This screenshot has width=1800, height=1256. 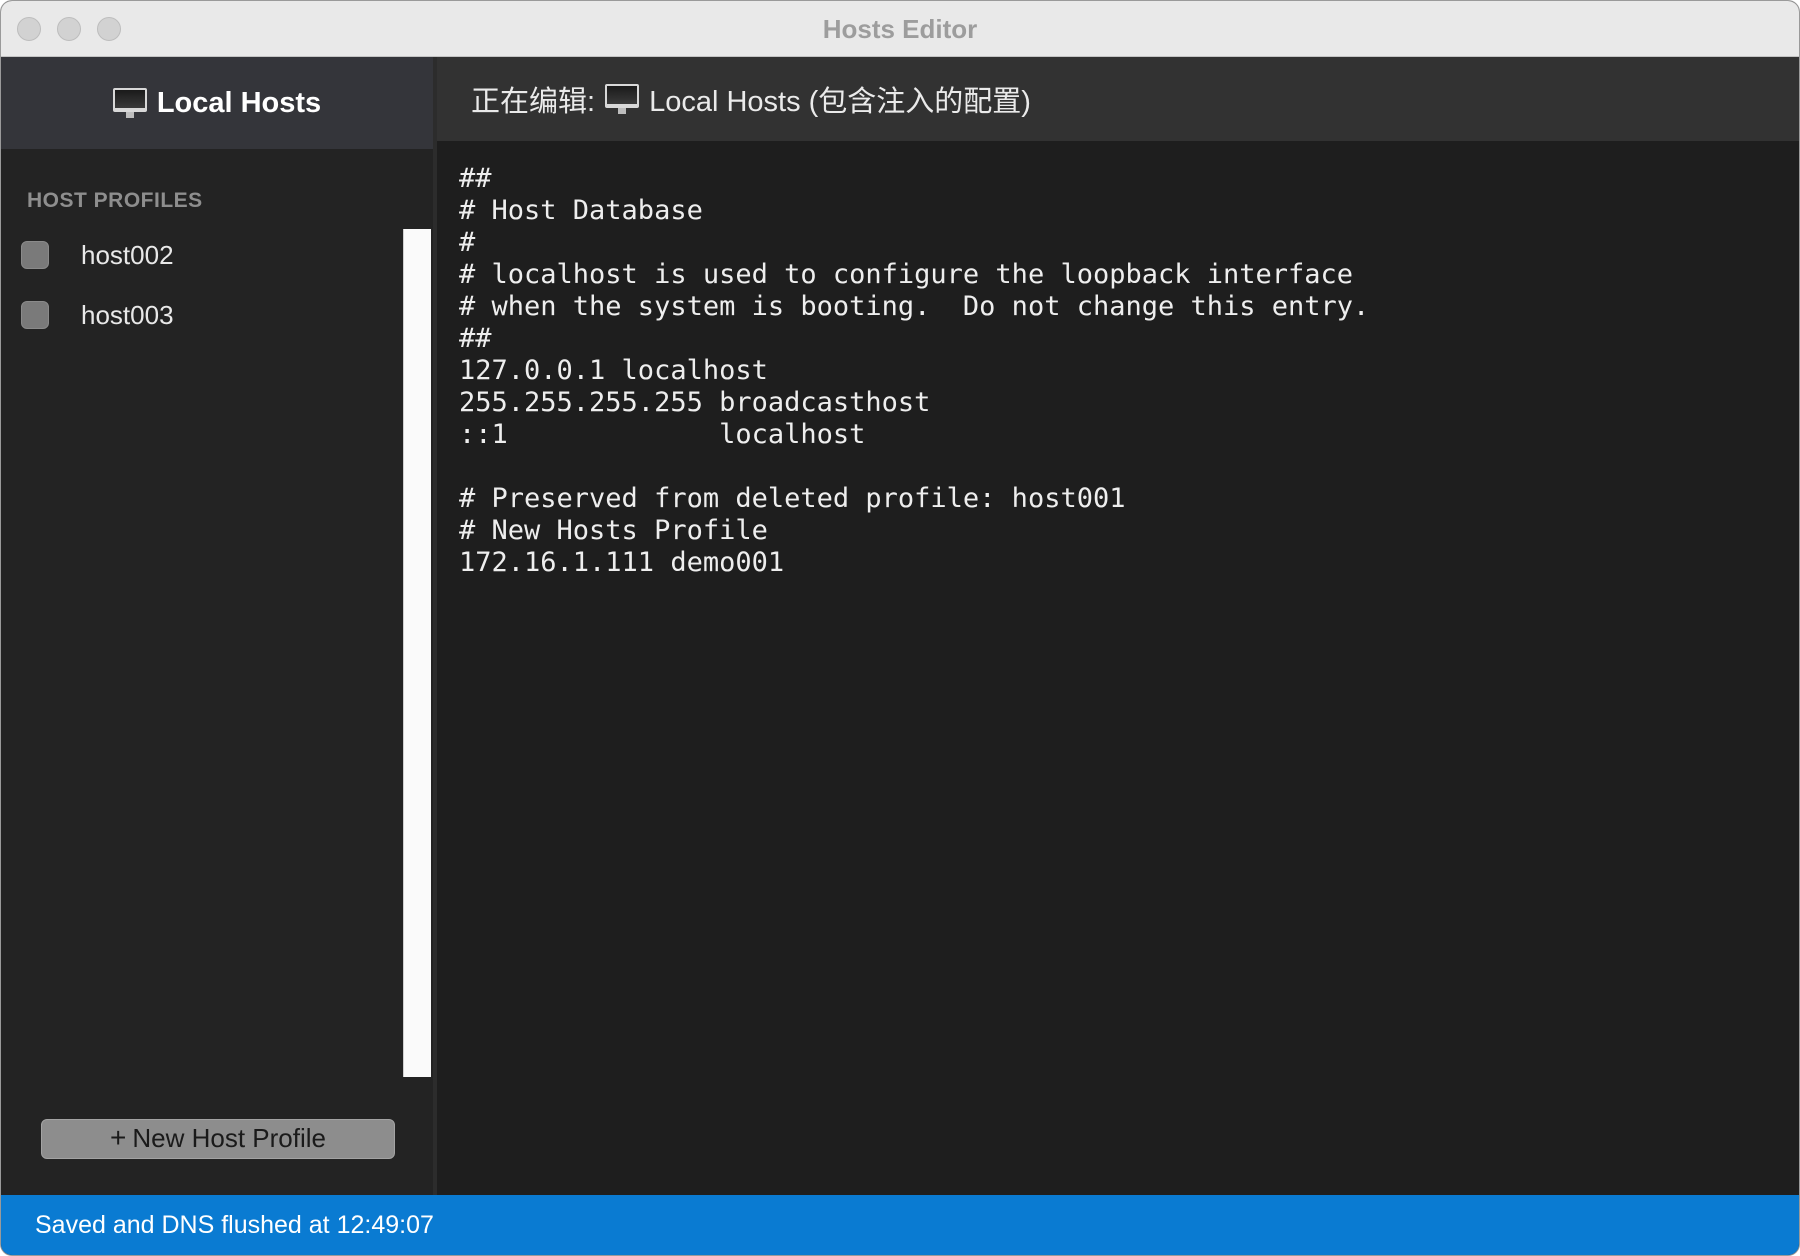 I want to click on editing-label: 正在编辑: Local Hosts (包含注入的配置), so click(x=751, y=99).